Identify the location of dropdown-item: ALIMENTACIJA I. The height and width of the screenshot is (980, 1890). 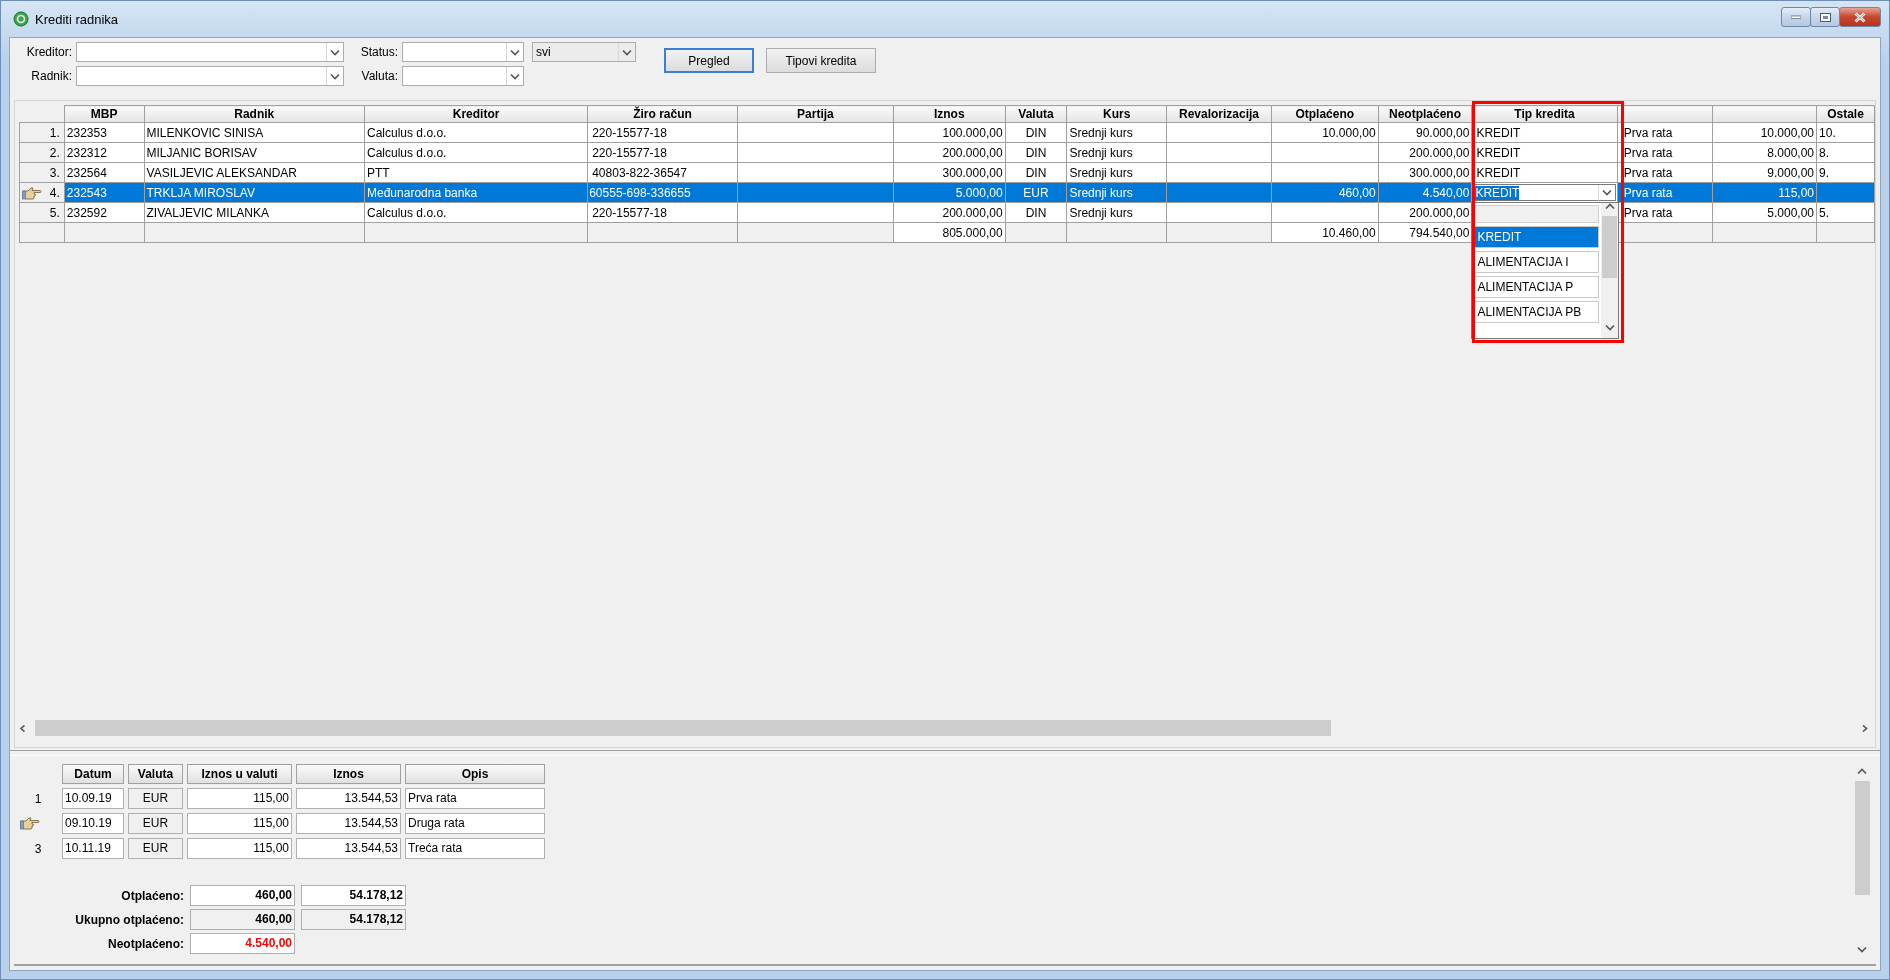
(1537, 262).